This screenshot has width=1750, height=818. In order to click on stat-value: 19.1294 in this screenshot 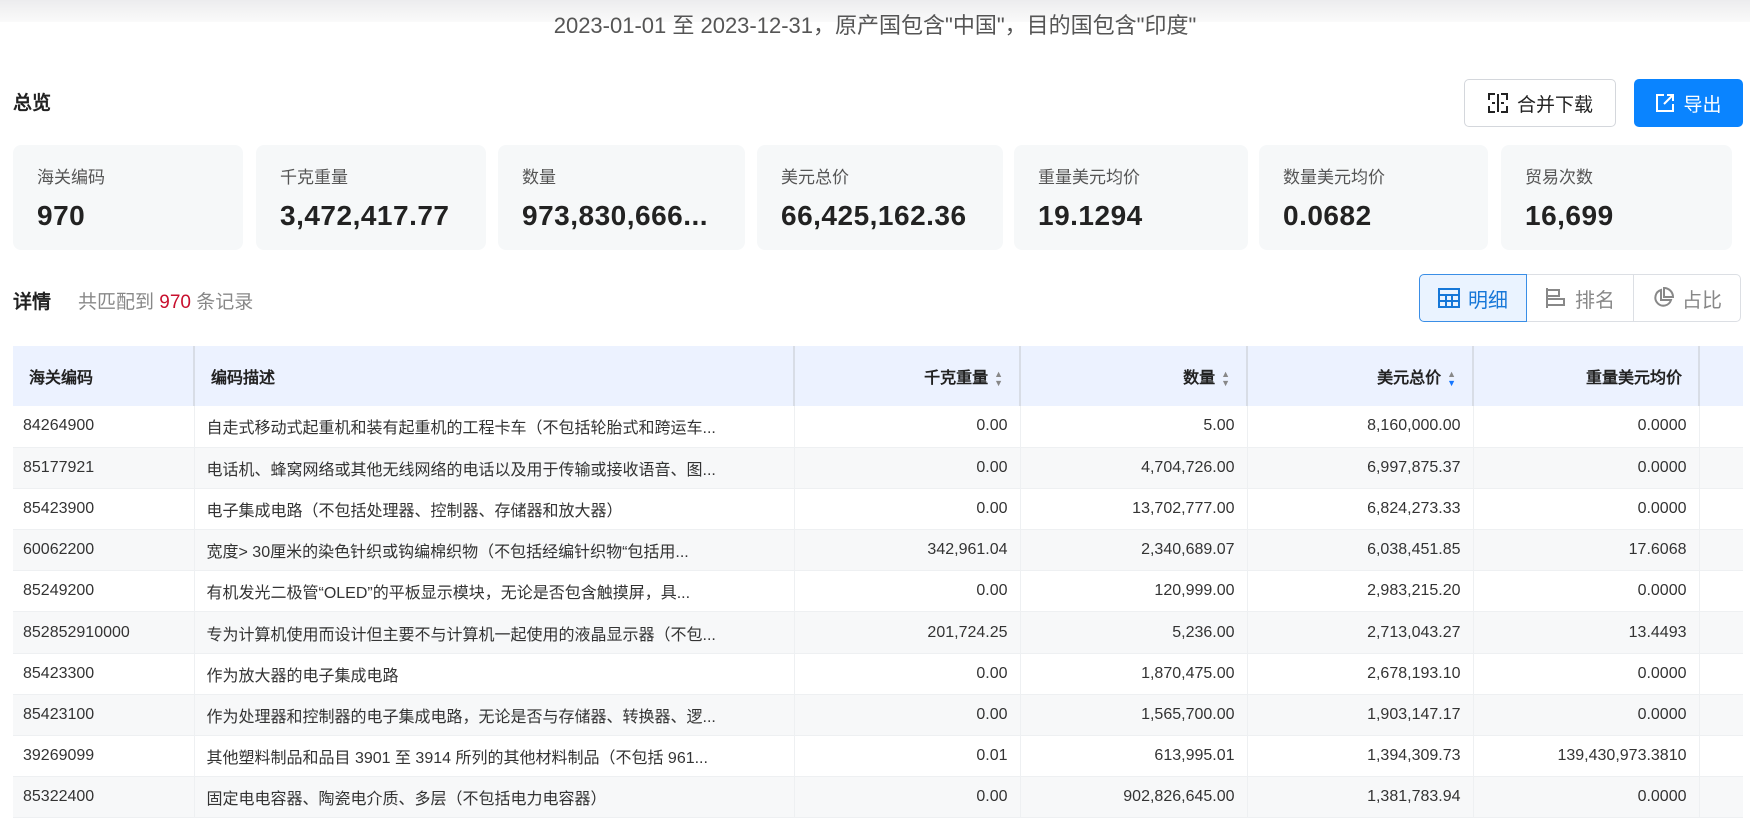, I will do `click(1090, 215)`.